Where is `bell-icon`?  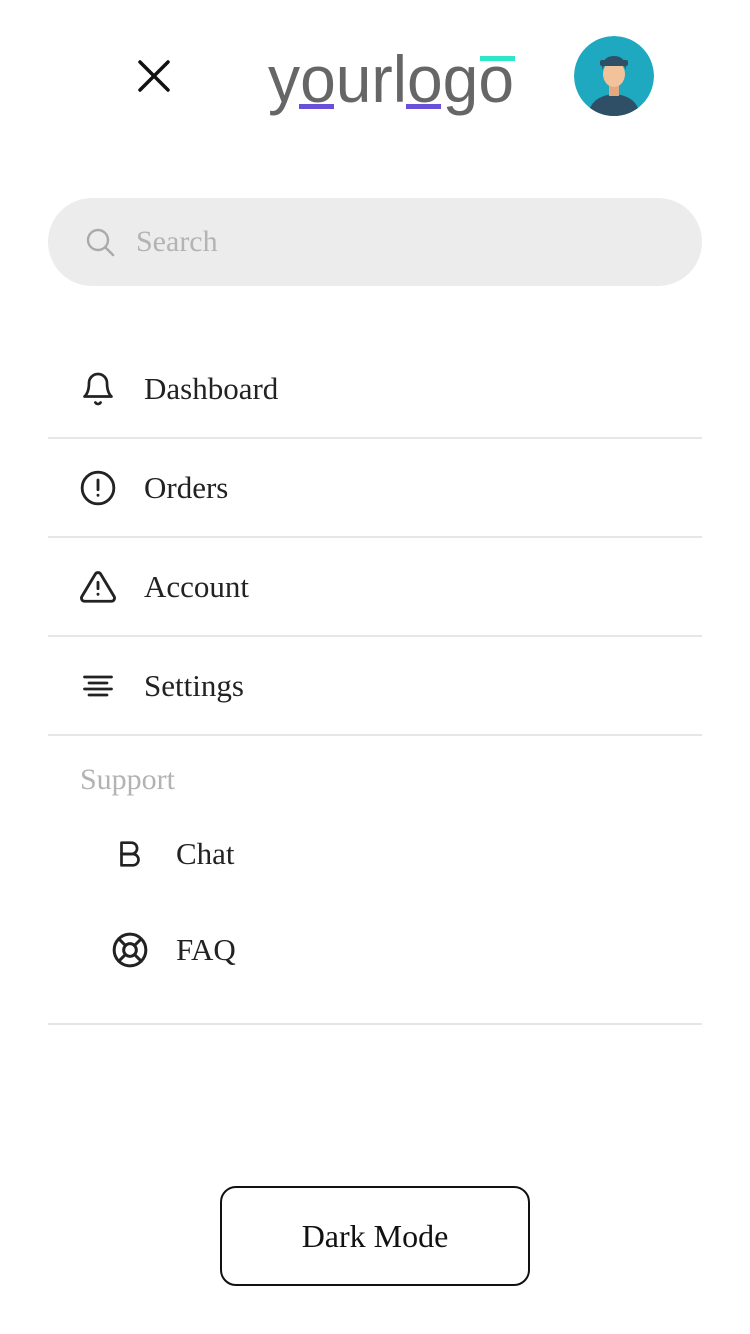
bell-icon is located at coordinates (98, 389).